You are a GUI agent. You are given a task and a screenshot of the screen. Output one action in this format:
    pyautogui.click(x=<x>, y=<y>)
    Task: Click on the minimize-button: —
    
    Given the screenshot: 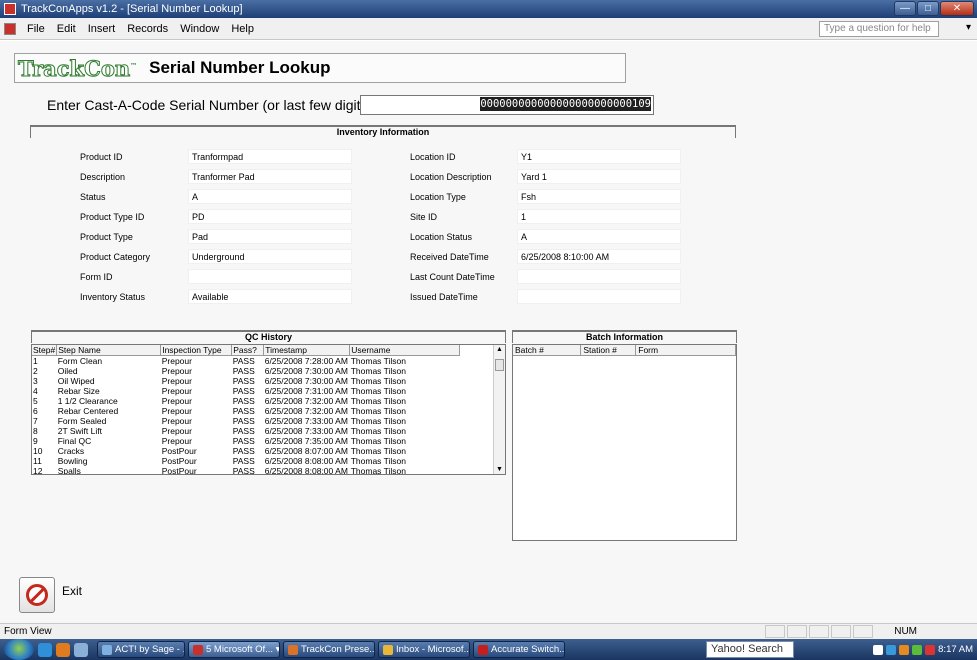 What is the action you would take?
    pyautogui.click(x=905, y=8)
    